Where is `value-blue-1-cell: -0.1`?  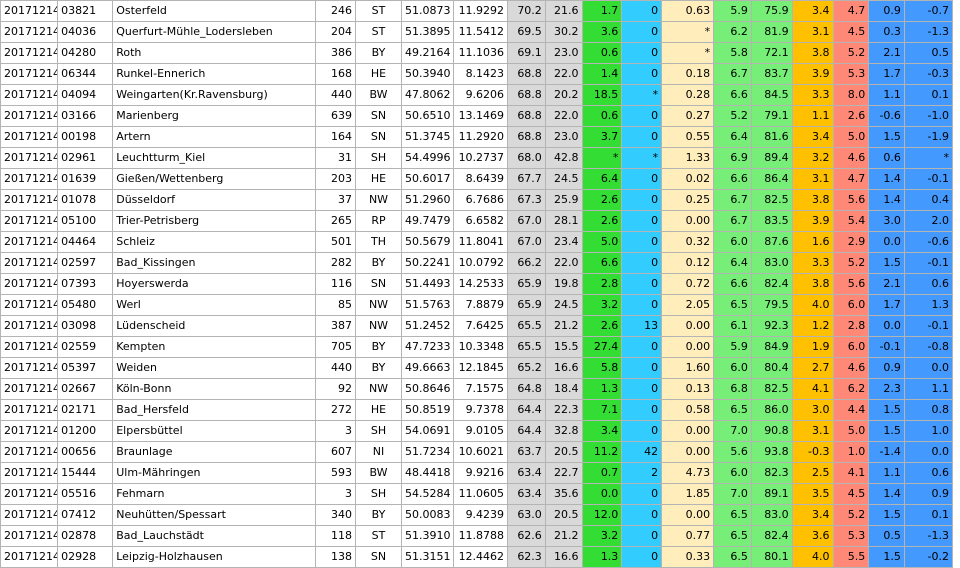 value-blue-1-cell: -0.1 is located at coordinates (886, 347).